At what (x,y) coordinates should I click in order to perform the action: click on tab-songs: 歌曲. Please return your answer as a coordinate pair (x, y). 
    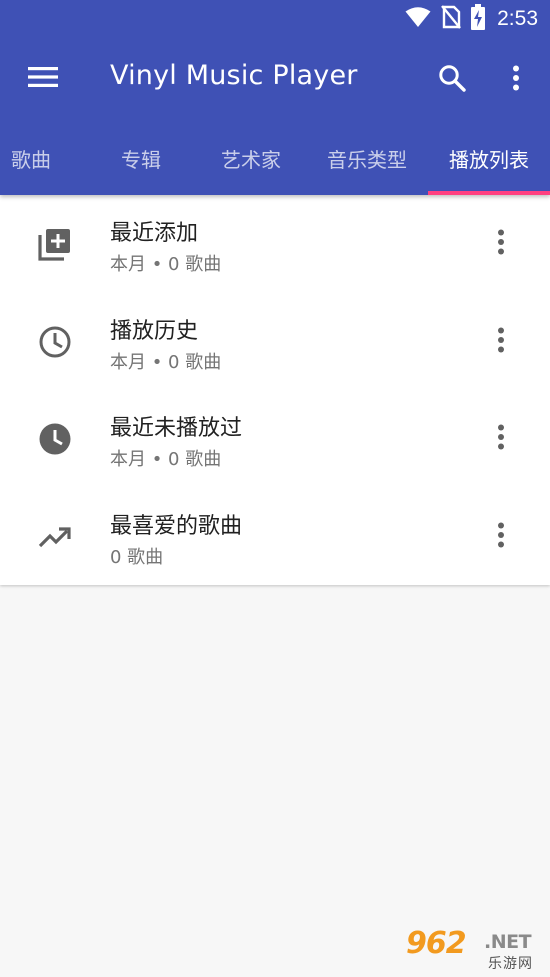
    Looking at the image, I should click on (31, 158).